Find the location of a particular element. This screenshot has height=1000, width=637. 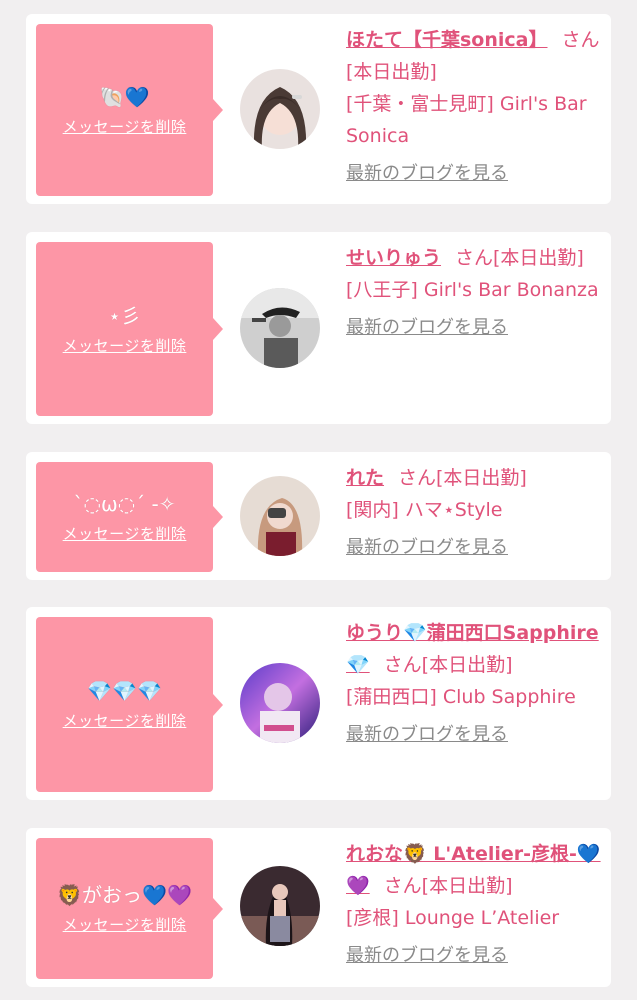

message-text: 🦁がおっ💙💜 is located at coordinates (124, 895).